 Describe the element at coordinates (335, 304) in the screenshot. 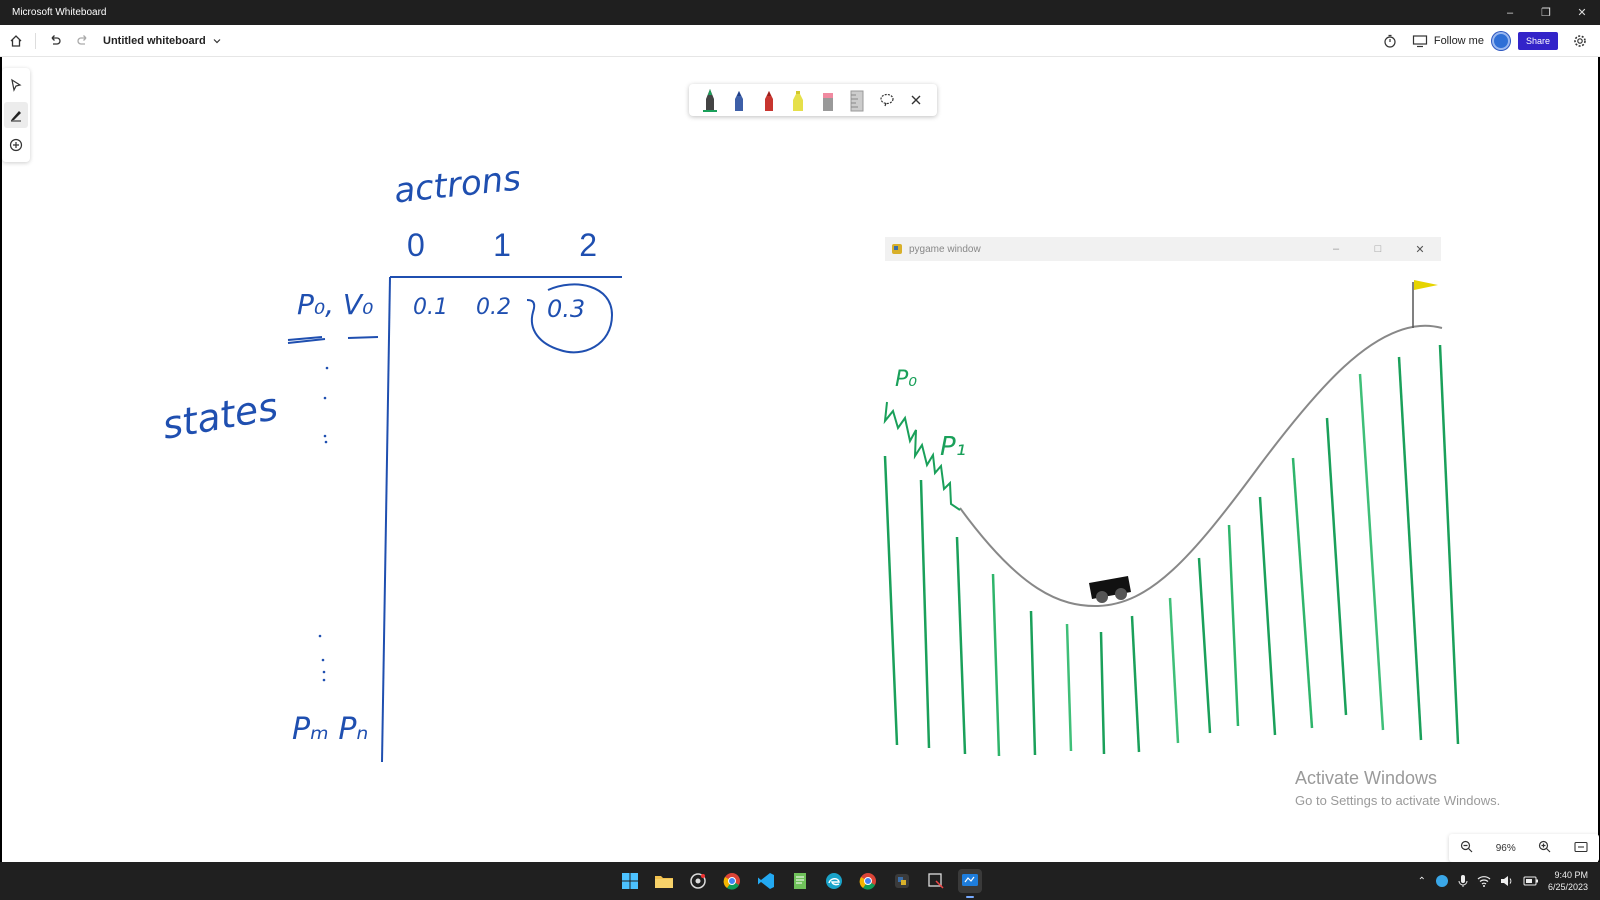

I see `state-row-label: P₀, V₀` at that location.